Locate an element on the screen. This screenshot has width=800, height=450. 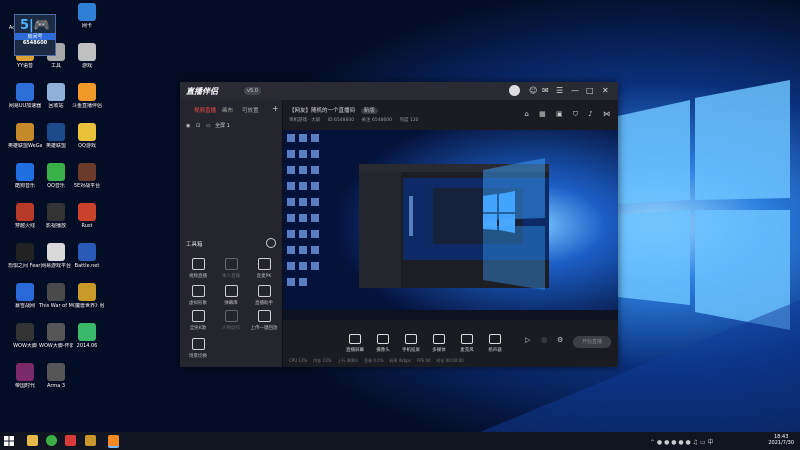
menu-icon: ☰ is located at coordinates (559, 90).